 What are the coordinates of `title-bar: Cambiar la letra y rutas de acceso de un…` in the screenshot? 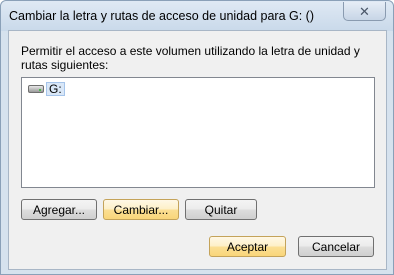 It's located at (197, 16).